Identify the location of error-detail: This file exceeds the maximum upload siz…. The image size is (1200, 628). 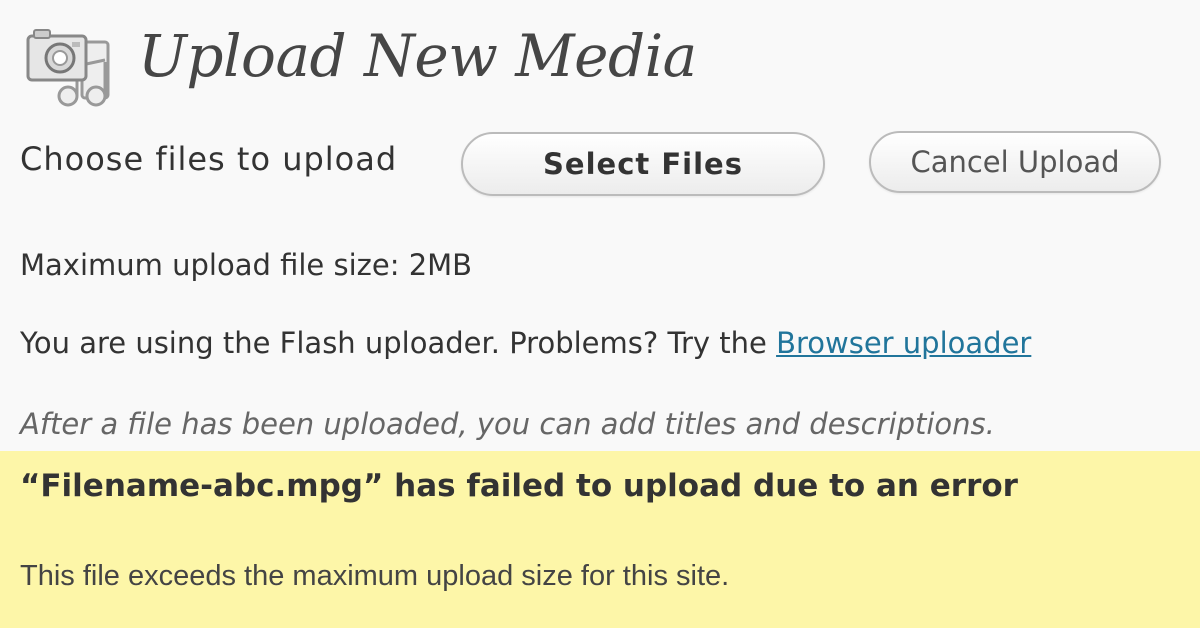
(375, 576).